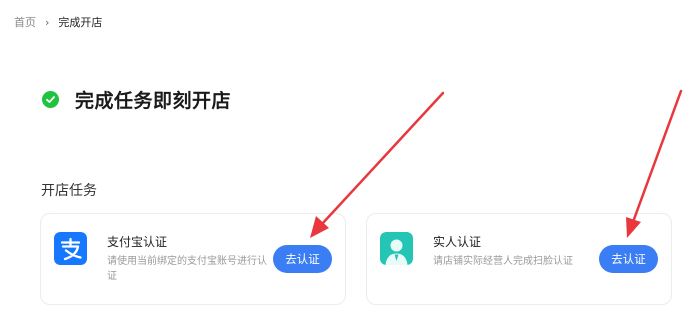 This screenshot has height=331, width=700. Describe the element at coordinates (396, 248) in the screenshot. I see `person-verify-icon` at that location.